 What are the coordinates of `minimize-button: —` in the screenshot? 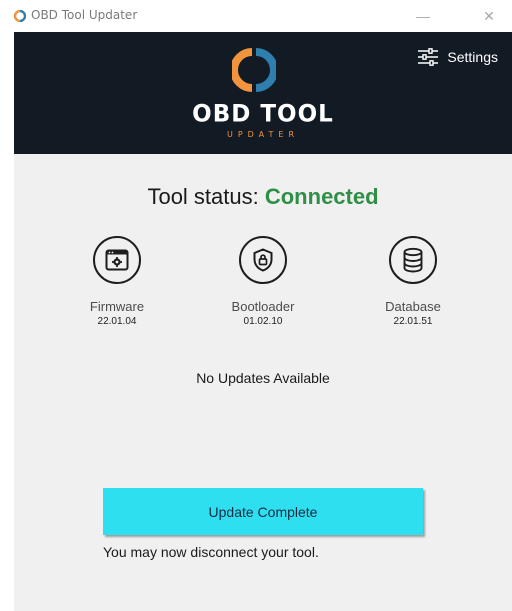 It's located at (423, 16).